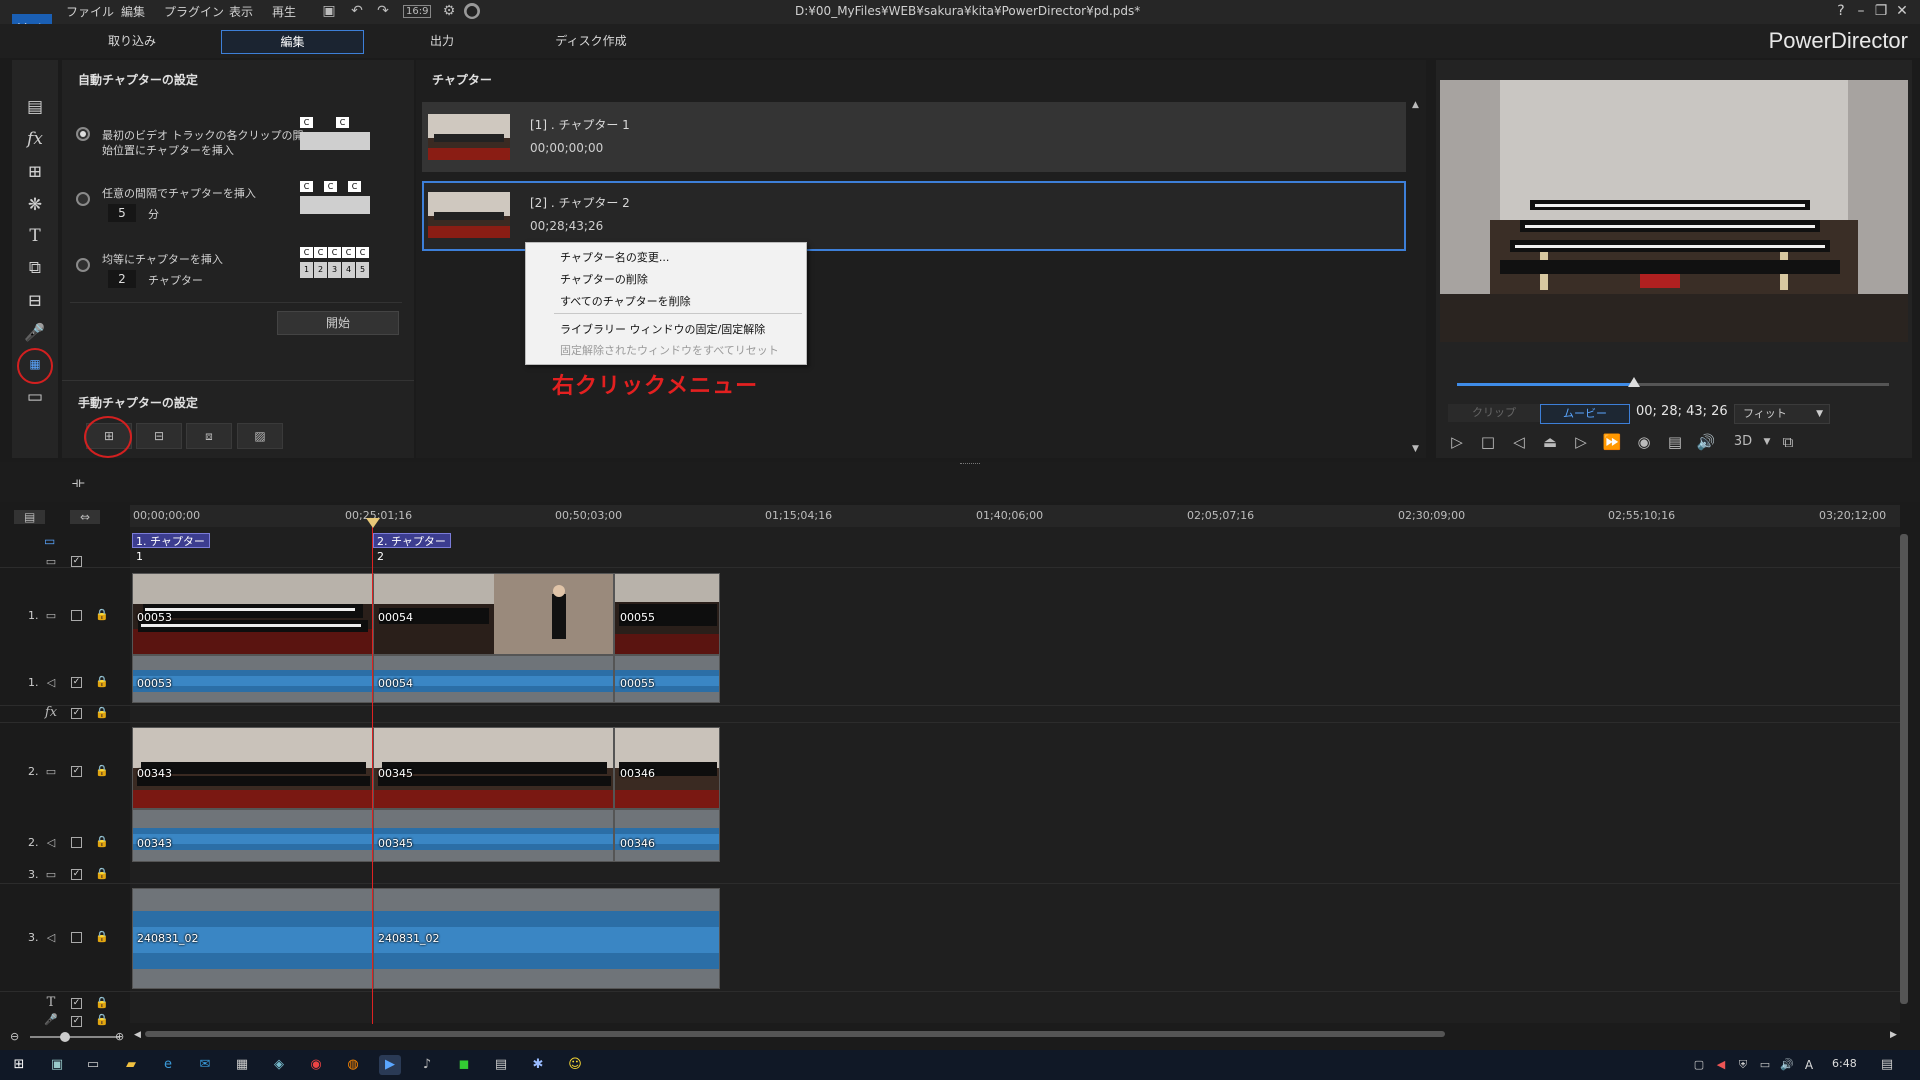 Image resolution: width=1920 pixels, height=1080 pixels. I want to click on radio-evenly, so click(83, 265).